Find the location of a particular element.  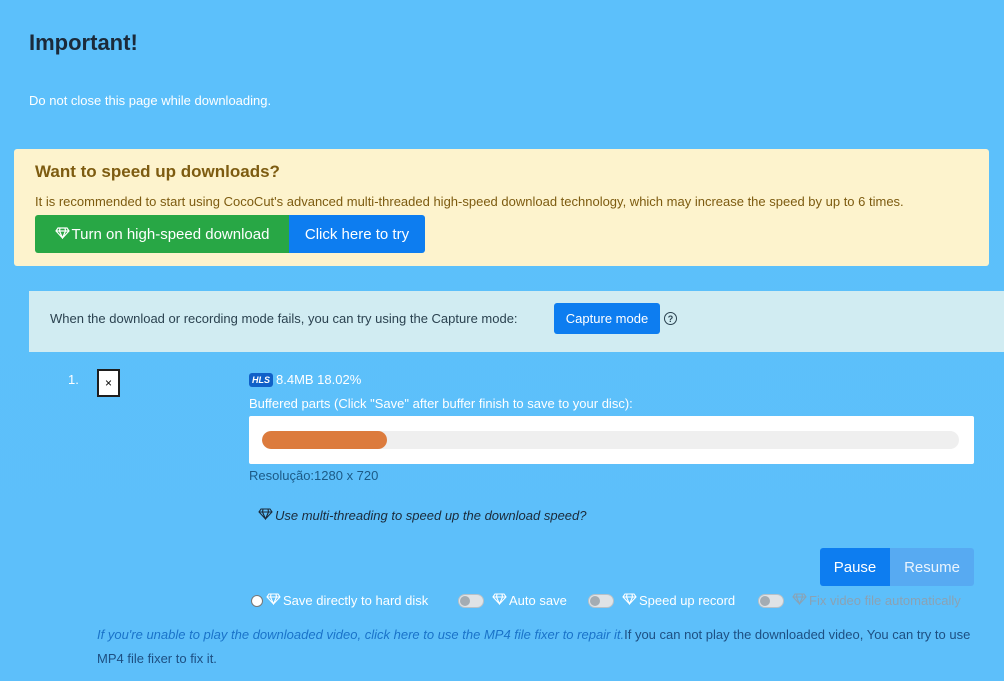

capture-mode-label: Capture mode is located at coordinates (607, 318).